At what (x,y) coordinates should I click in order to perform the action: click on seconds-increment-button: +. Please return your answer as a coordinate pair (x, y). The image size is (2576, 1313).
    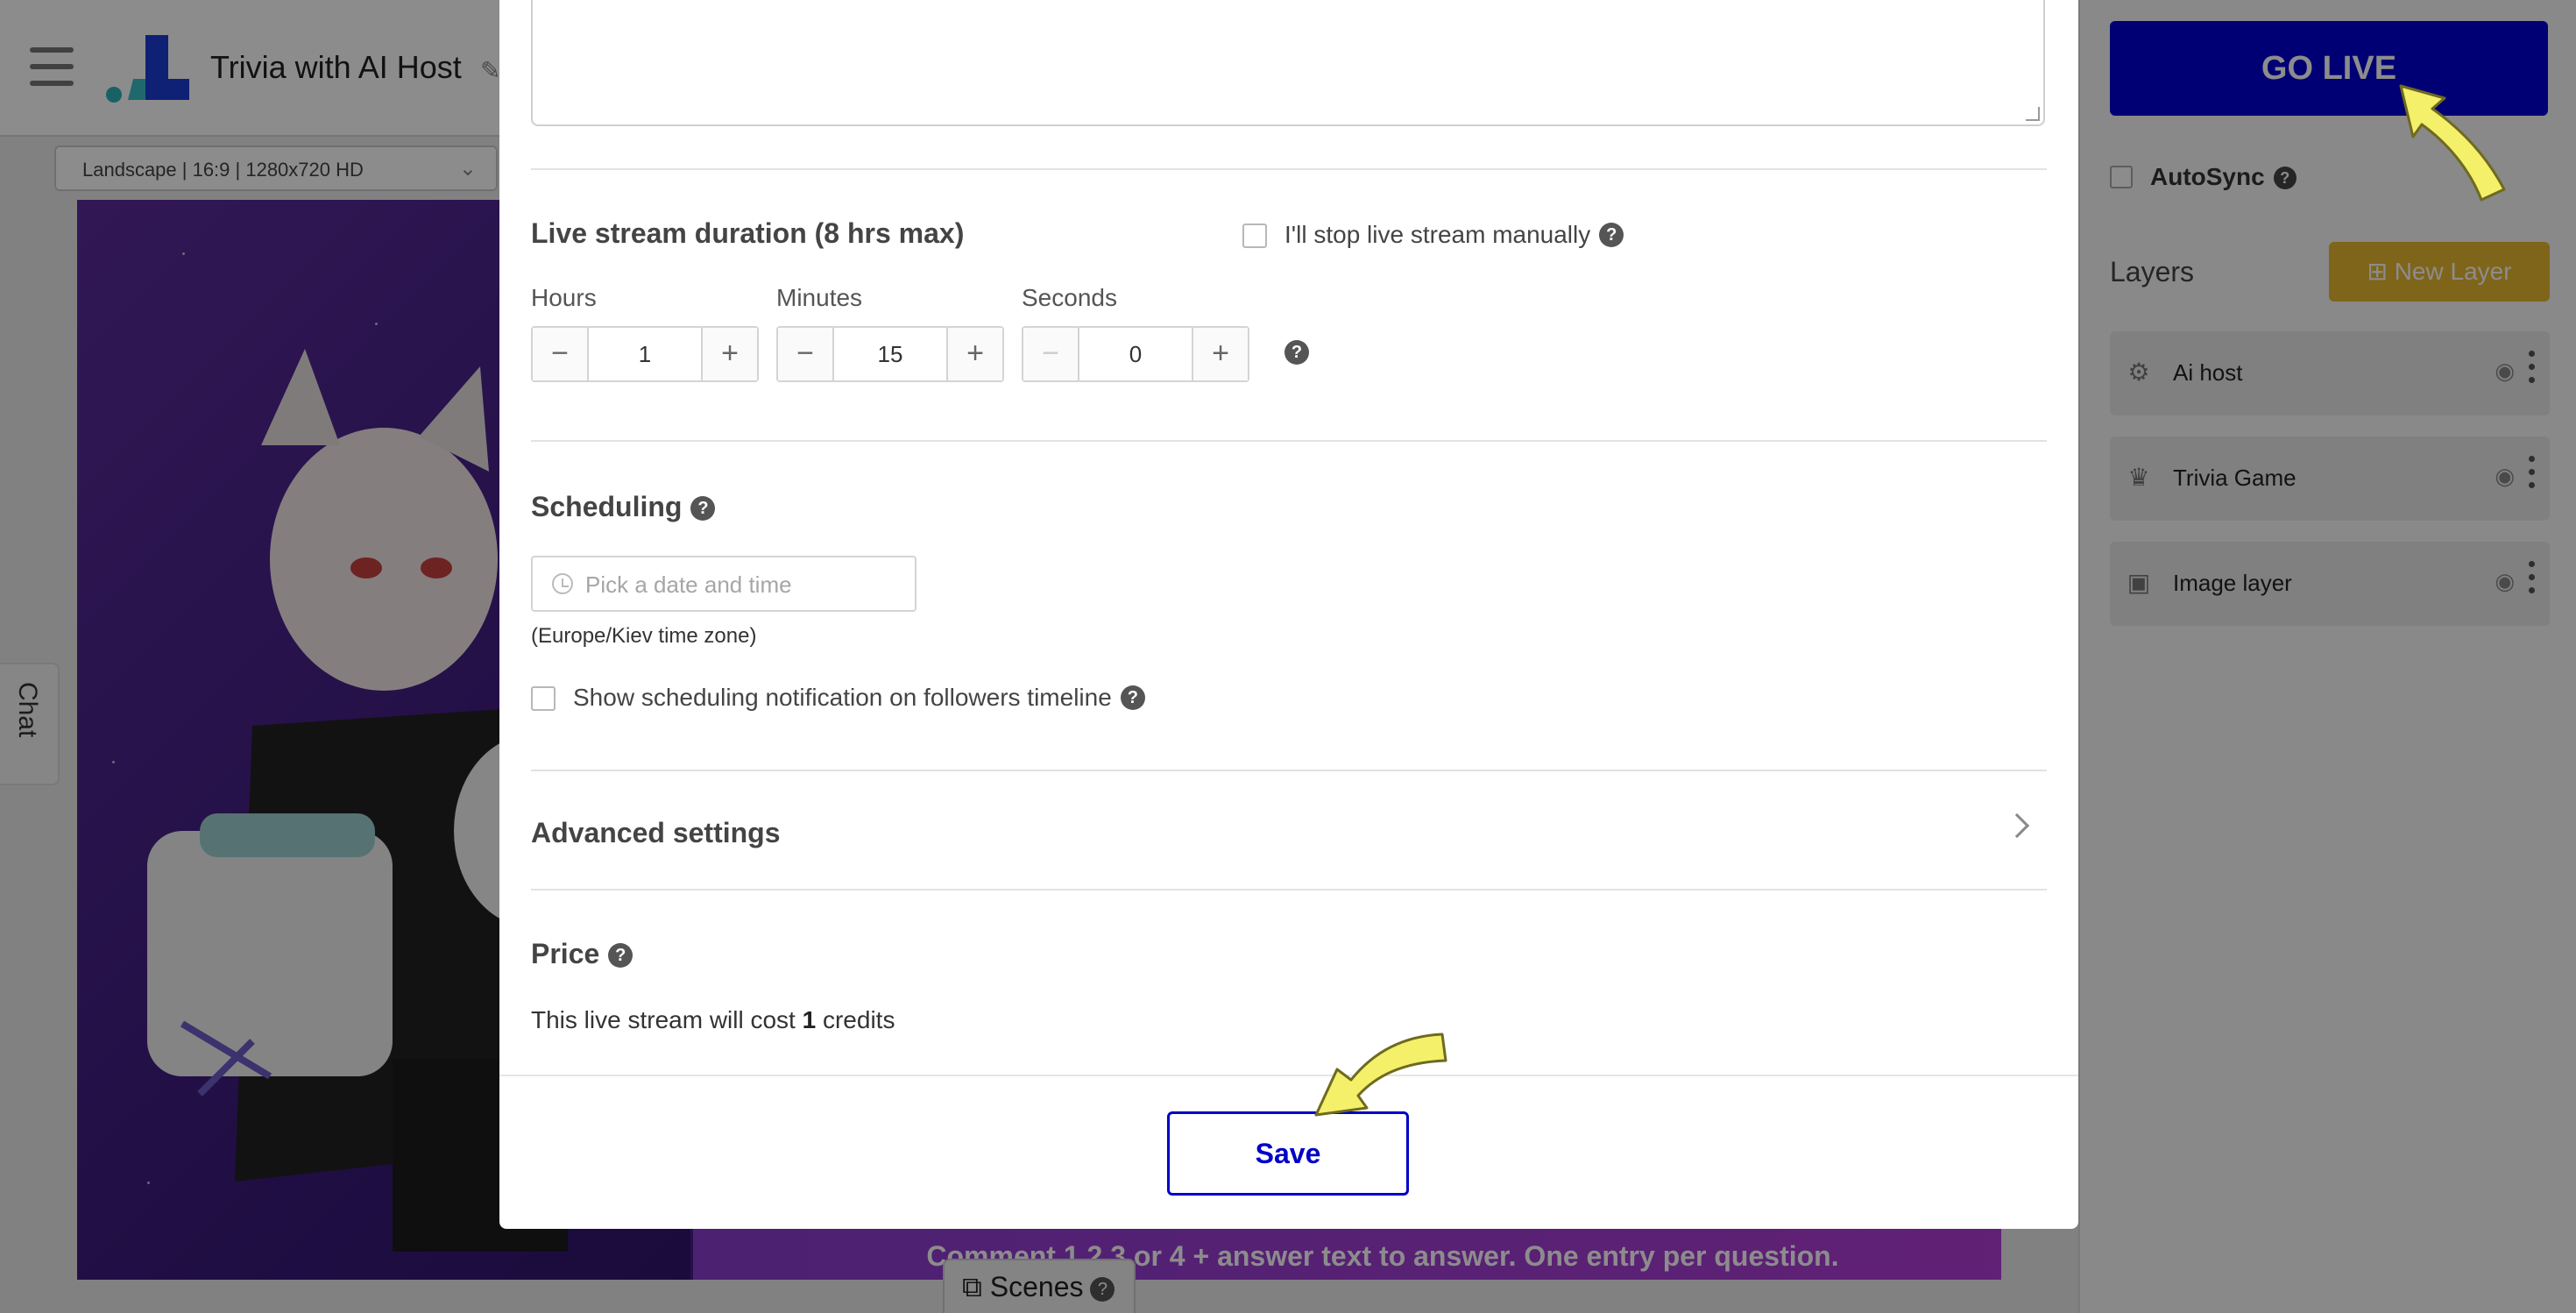
    Looking at the image, I should click on (1220, 354).